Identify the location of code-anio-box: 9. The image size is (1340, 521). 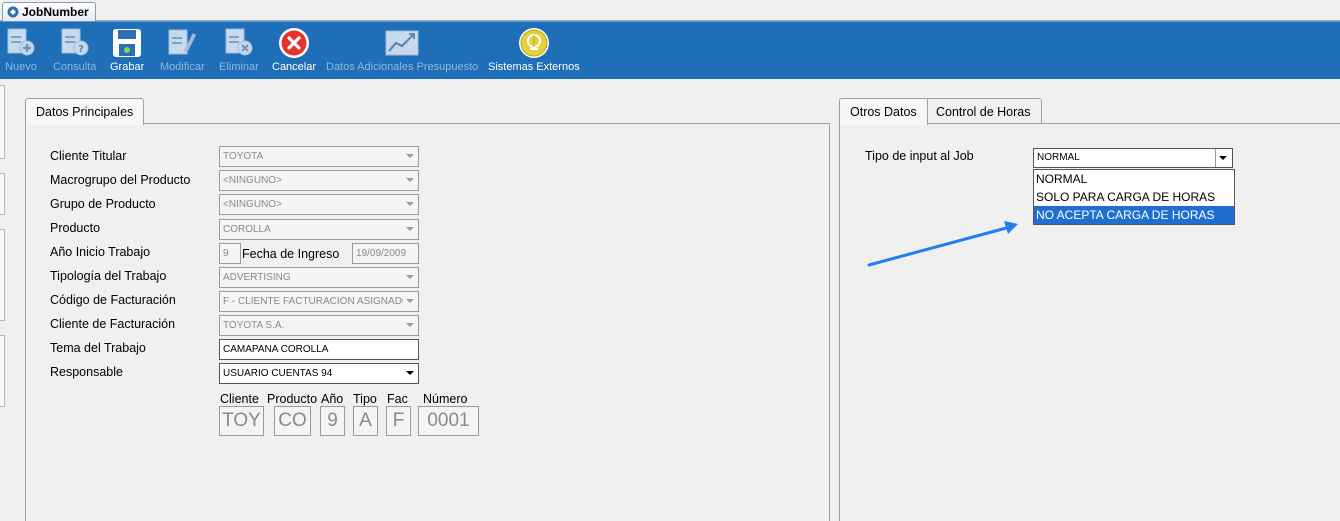
(332, 421).